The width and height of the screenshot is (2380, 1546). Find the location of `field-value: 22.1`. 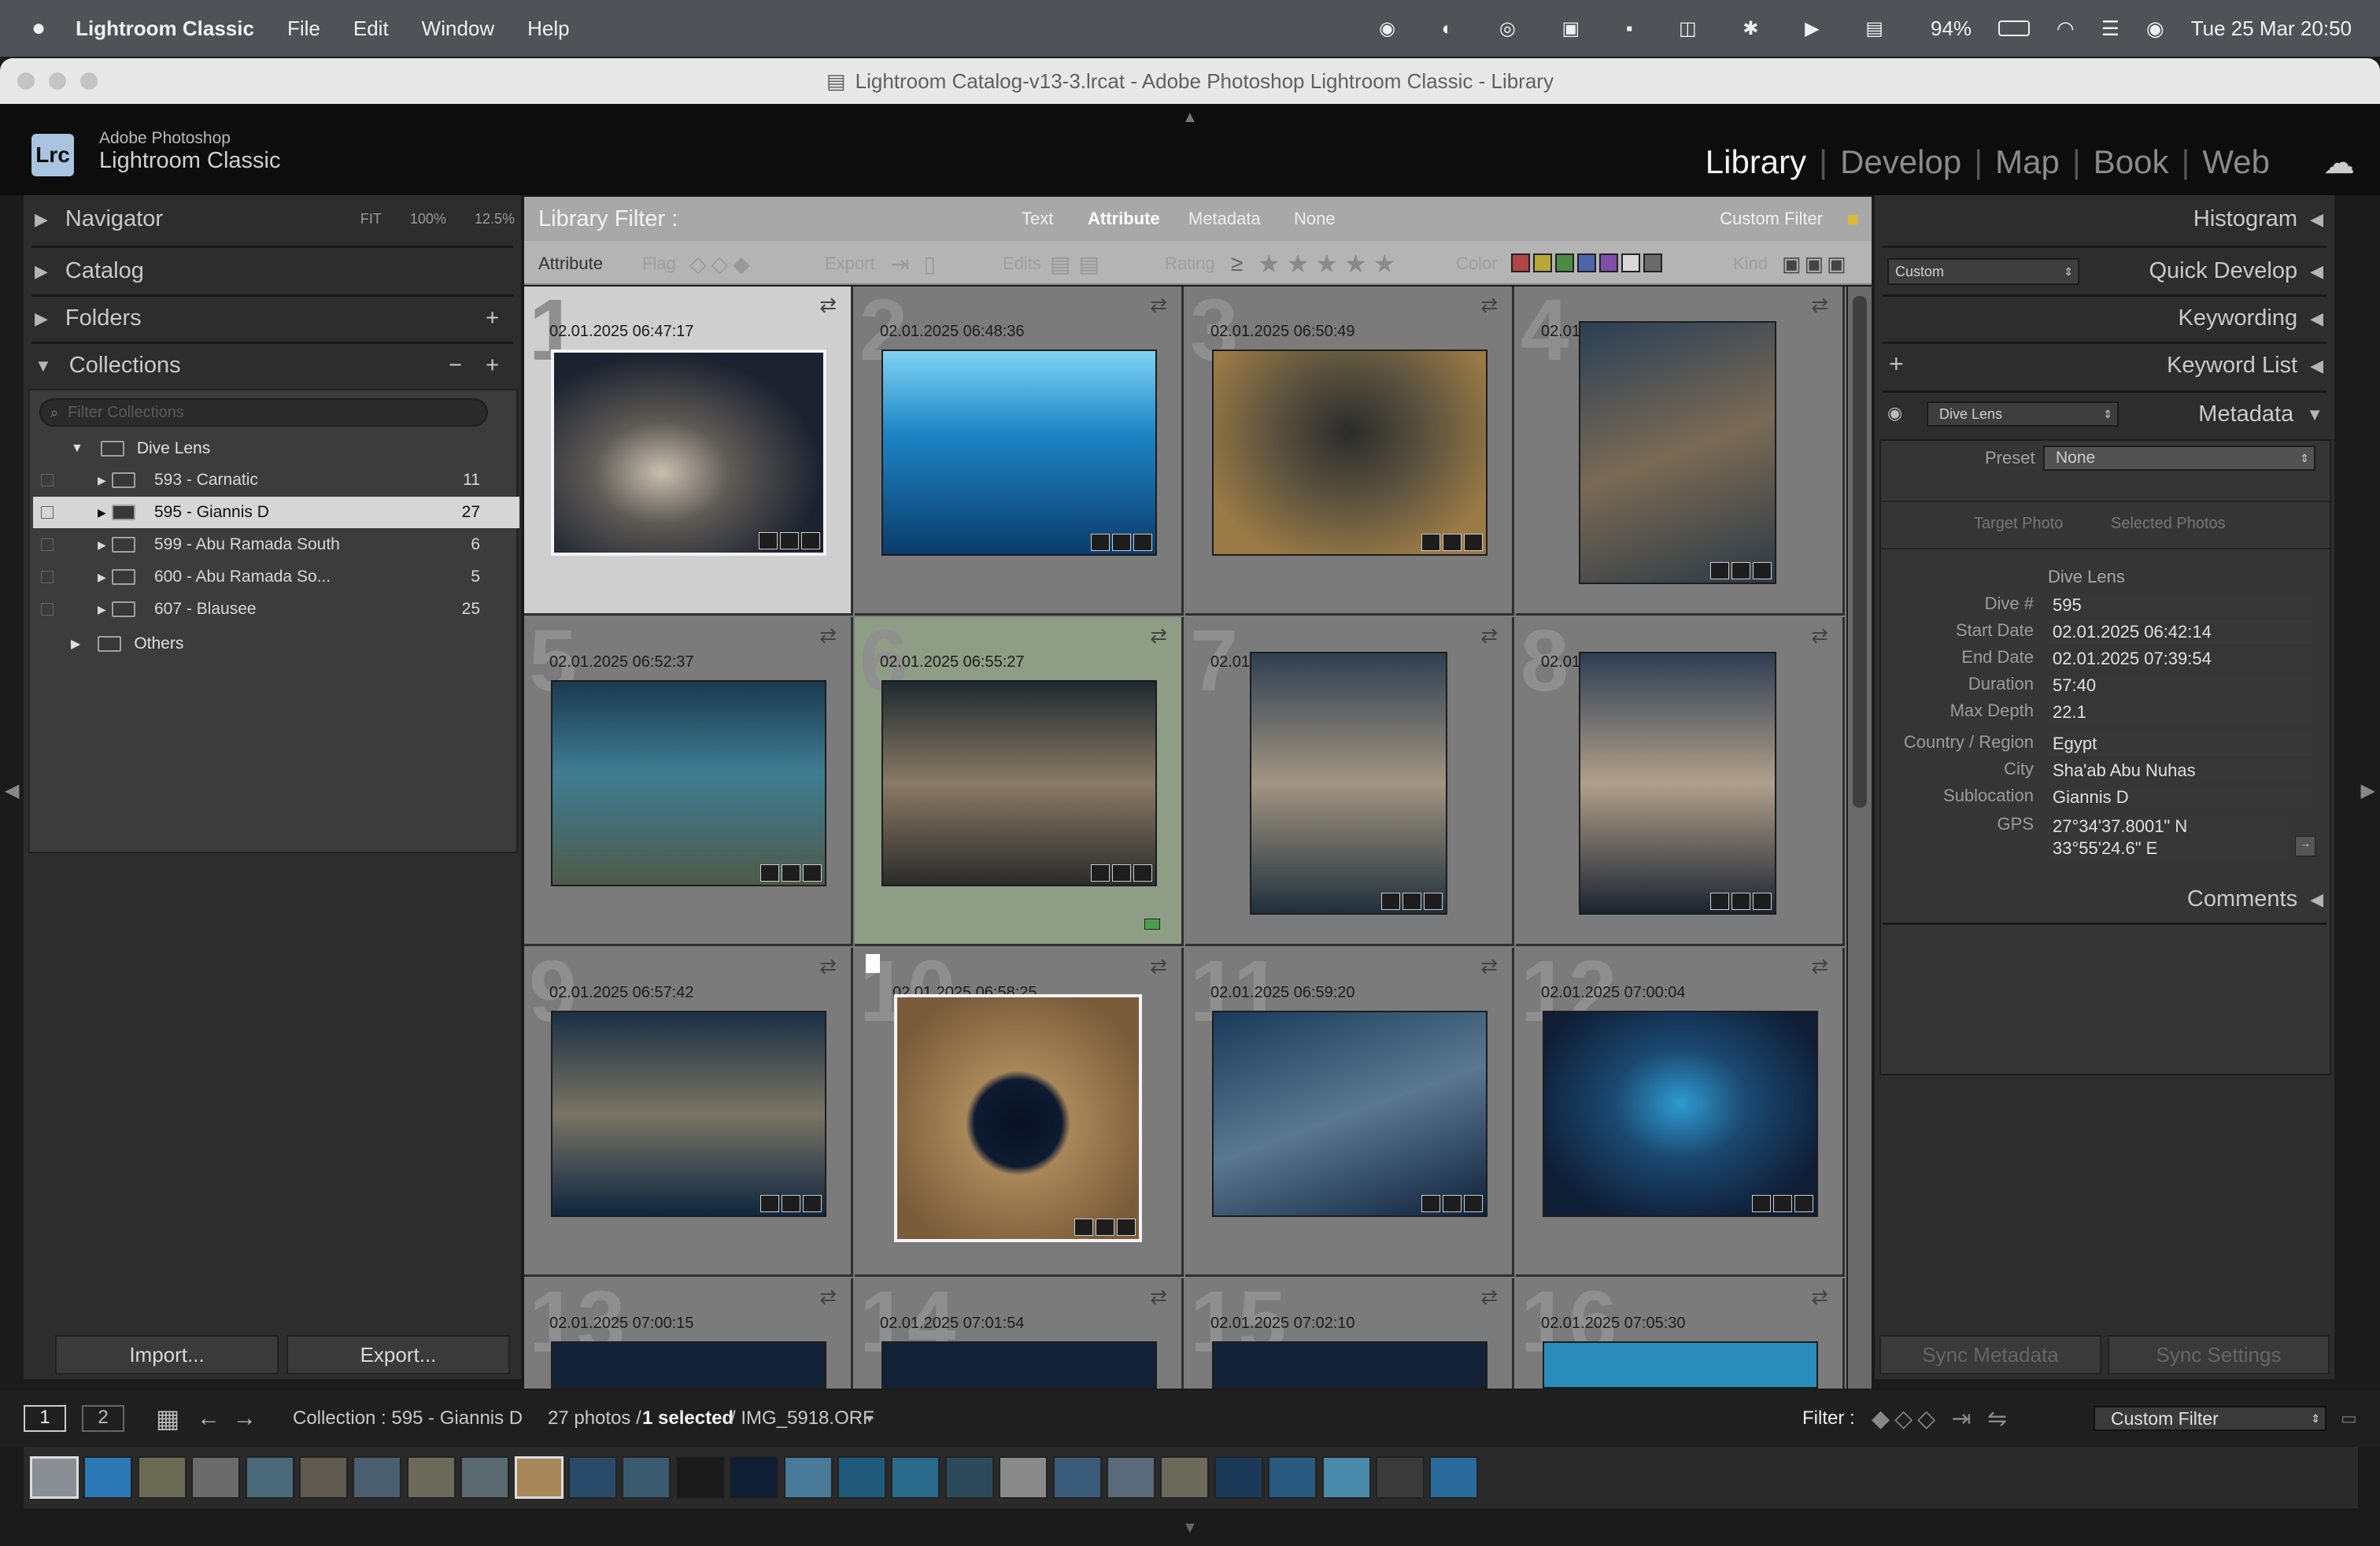

field-value: 22.1 is located at coordinates (2181, 712).